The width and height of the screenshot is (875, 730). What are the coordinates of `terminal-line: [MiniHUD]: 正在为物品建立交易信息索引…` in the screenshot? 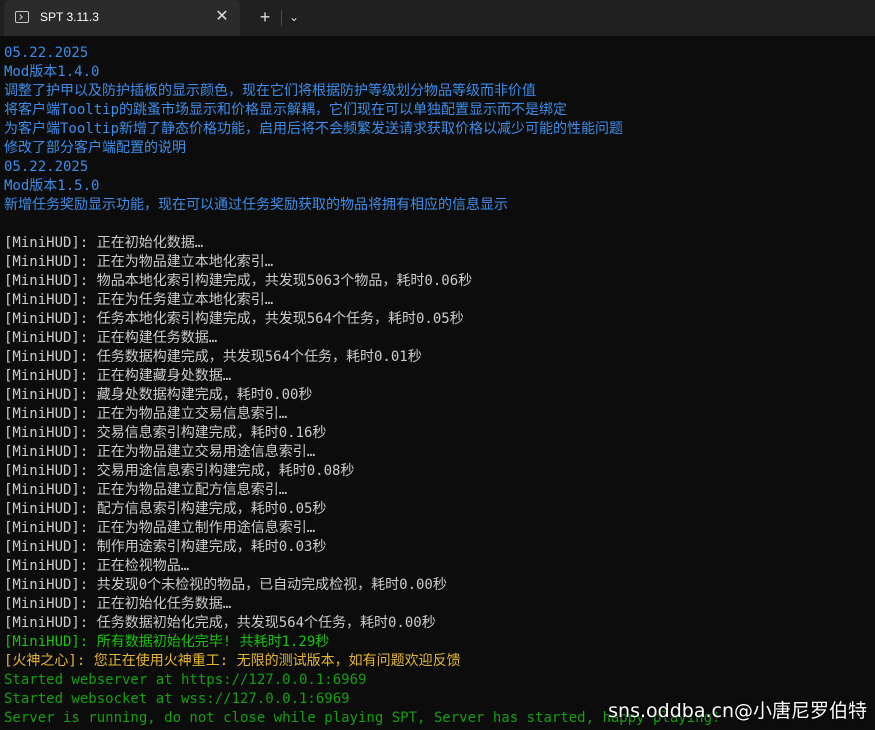 It's located at (146, 414).